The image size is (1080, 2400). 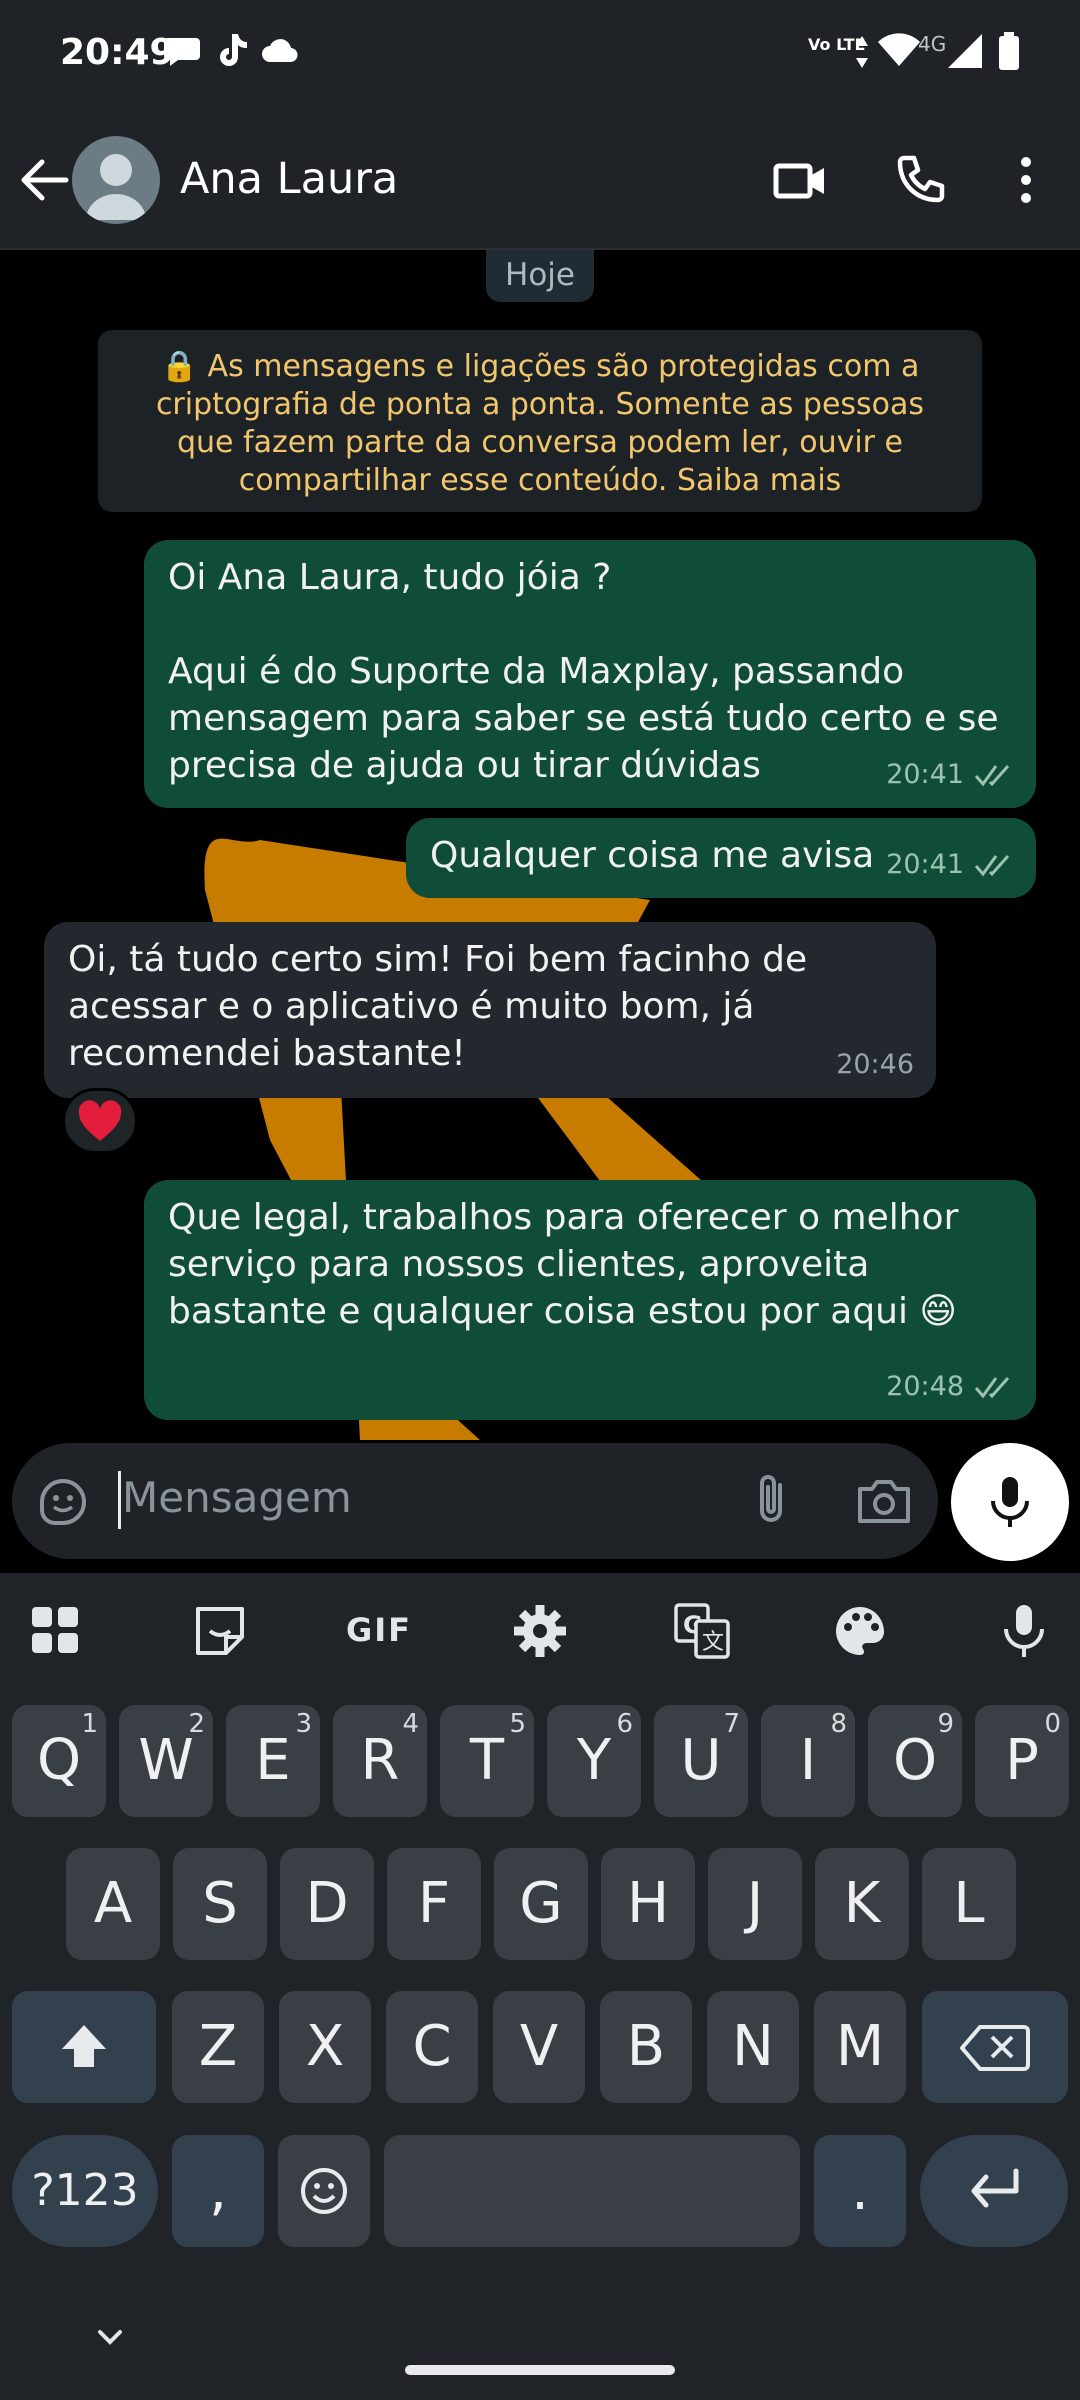 What do you see at coordinates (808, 1761) in the screenshot?
I see `key-i: I8` at bounding box center [808, 1761].